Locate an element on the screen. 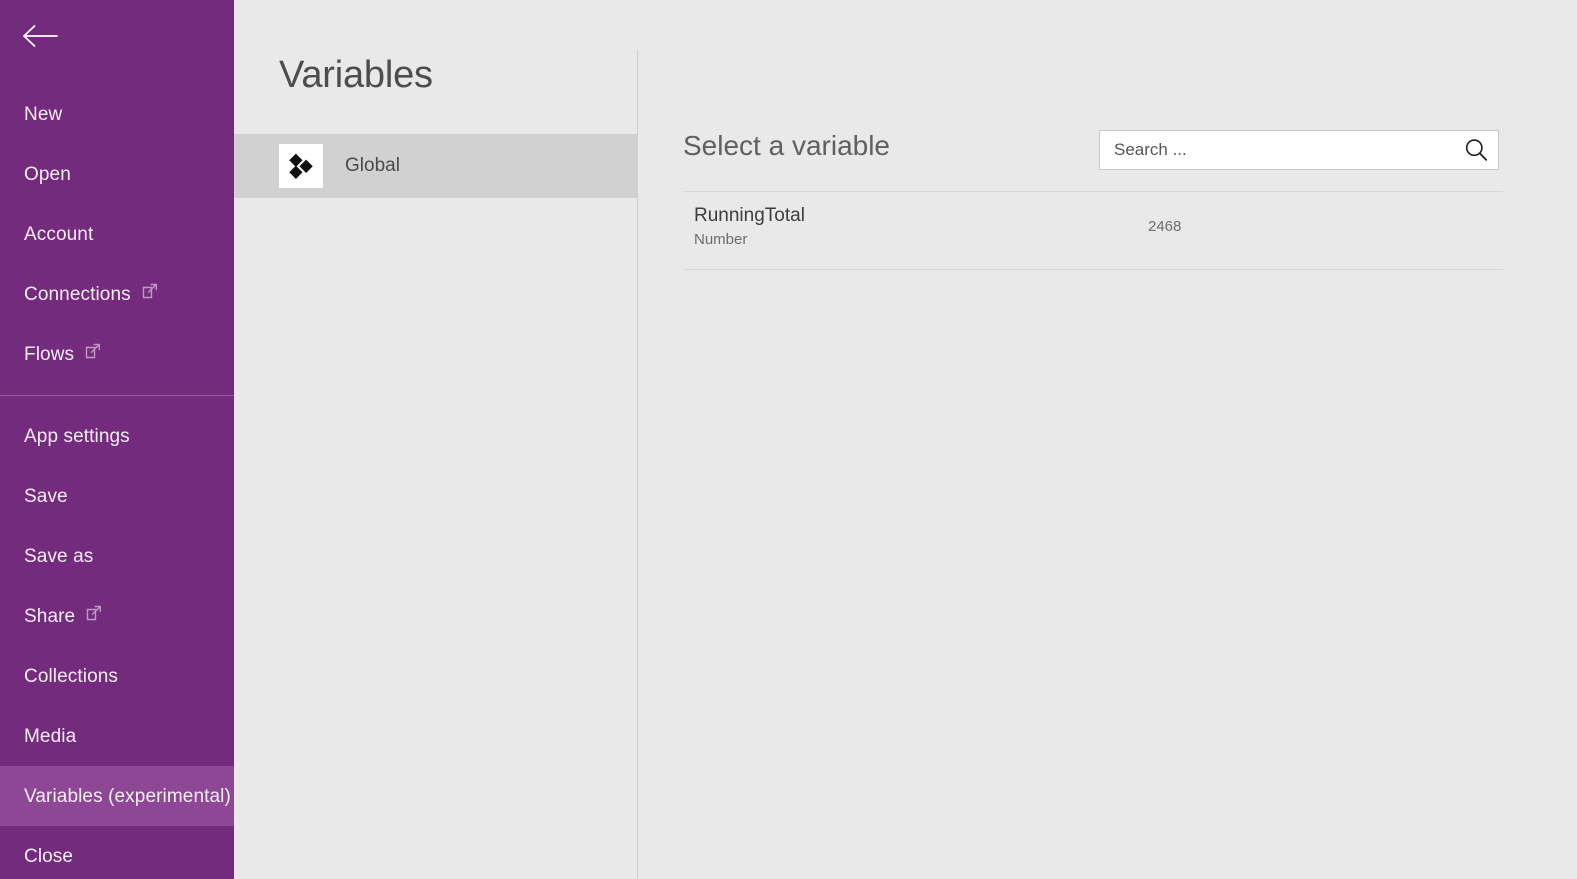 The image size is (1577, 879). sidebar-item-label: Close is located at coordinates (49, 856).